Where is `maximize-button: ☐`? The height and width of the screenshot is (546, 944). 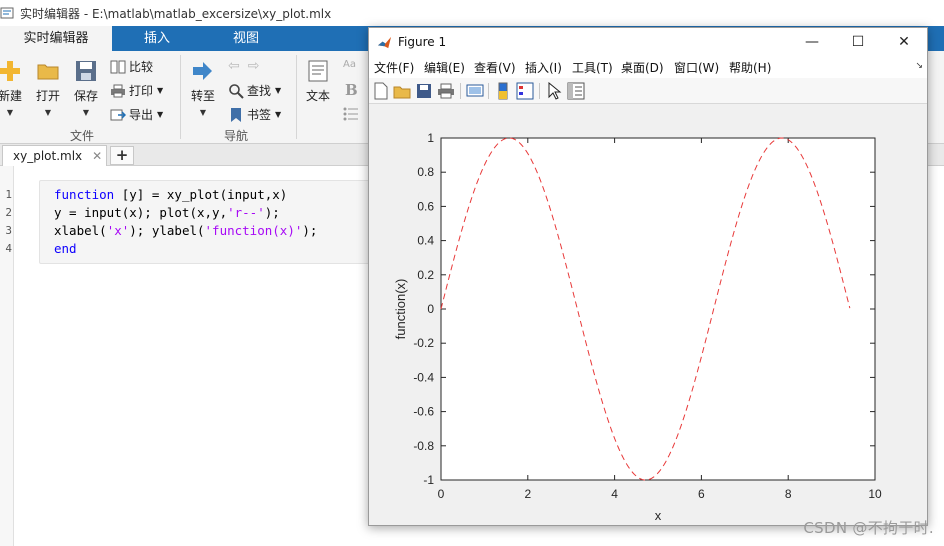 maximize-button: ☐ is located at coordinates (858, 42).